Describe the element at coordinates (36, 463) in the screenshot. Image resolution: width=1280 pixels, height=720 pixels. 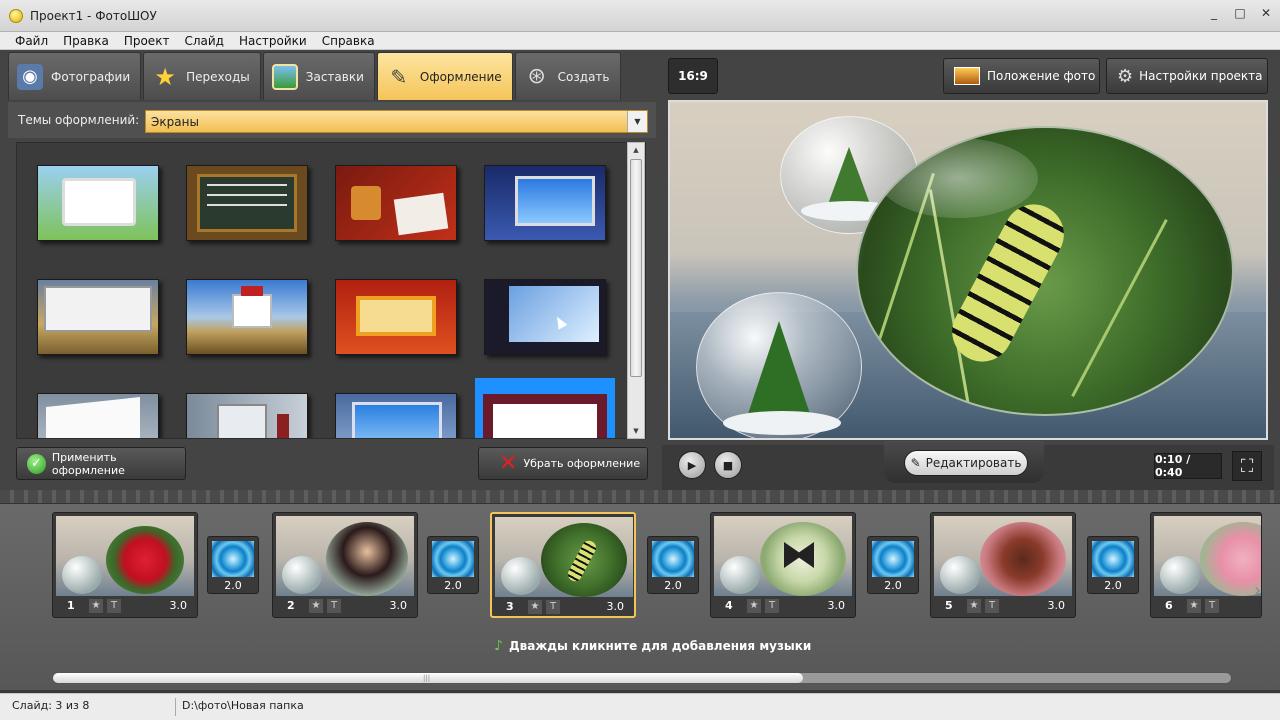
I see `checkmark-icon: ✓` at that location.